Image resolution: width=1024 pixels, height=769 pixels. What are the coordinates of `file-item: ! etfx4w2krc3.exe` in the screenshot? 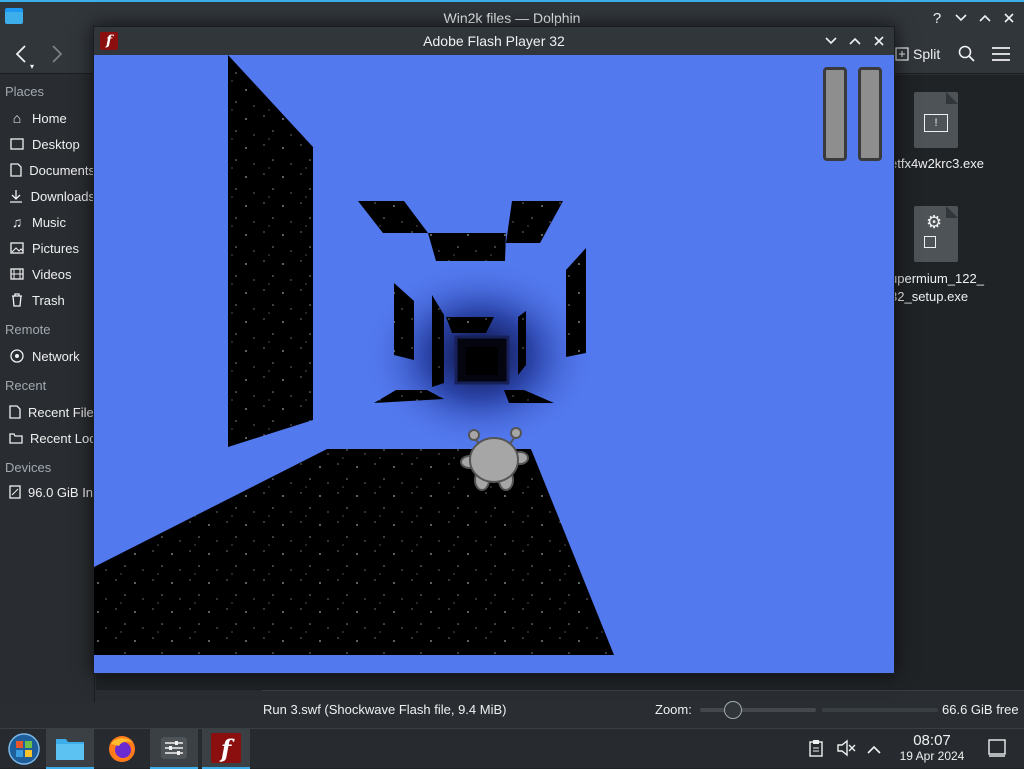 It's located at (957, 131).